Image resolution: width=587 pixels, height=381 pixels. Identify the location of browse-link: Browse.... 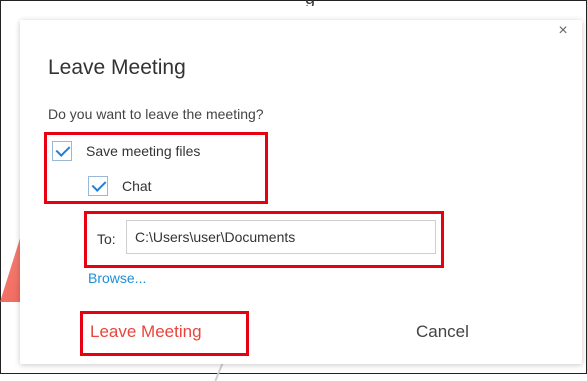
(117, 278).